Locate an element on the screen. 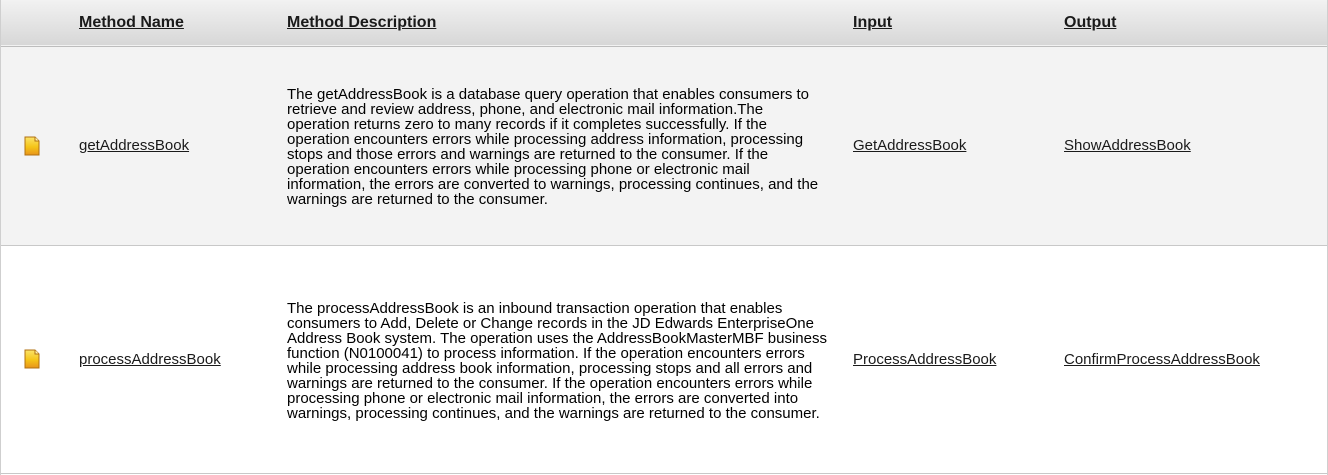  header-method-name: Method Name is located at coordinates (165, 23).